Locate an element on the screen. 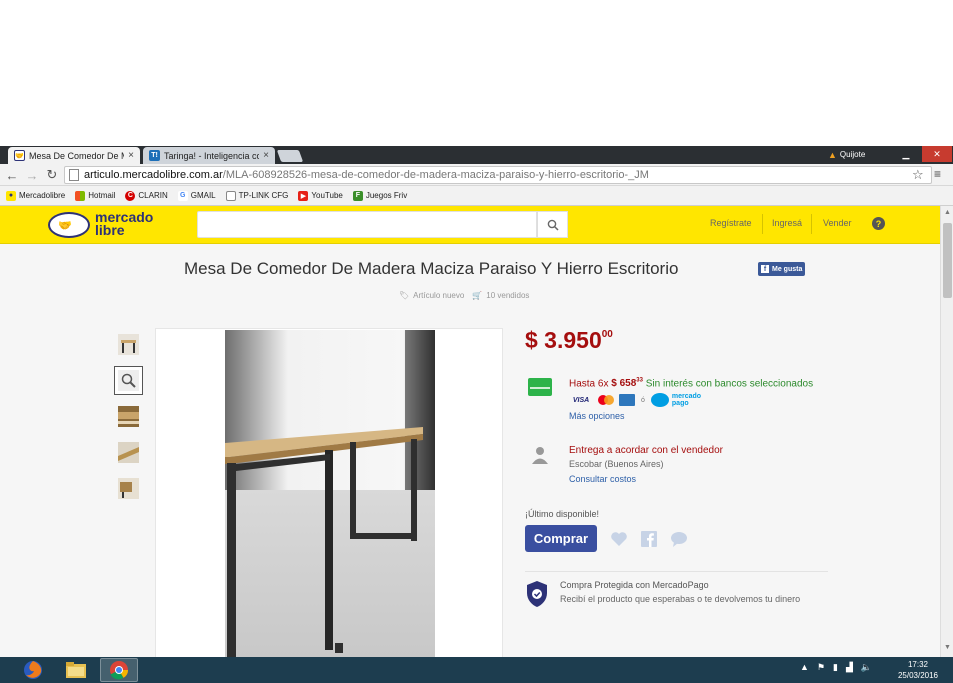 The width and height of the screenshot is (953, 683). scroll-down-arrow-icon: ▼ is located at coordinates (947, 647).